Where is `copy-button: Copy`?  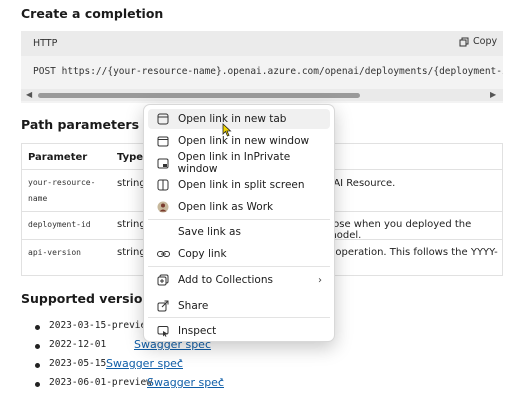
copy-button: Copy is located at coordinates (478, 41).